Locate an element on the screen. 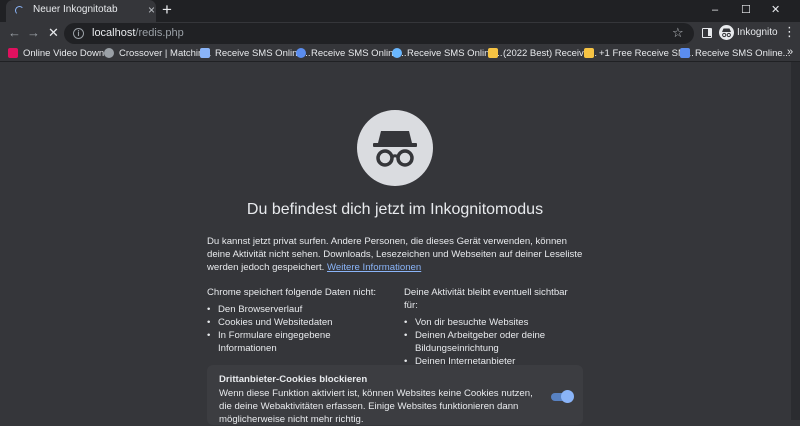 Image resolution: width=800 pixels, height=426 pixels. tab-incognito: Neuer Inkognitotab × is located at coordinates (81, 11).